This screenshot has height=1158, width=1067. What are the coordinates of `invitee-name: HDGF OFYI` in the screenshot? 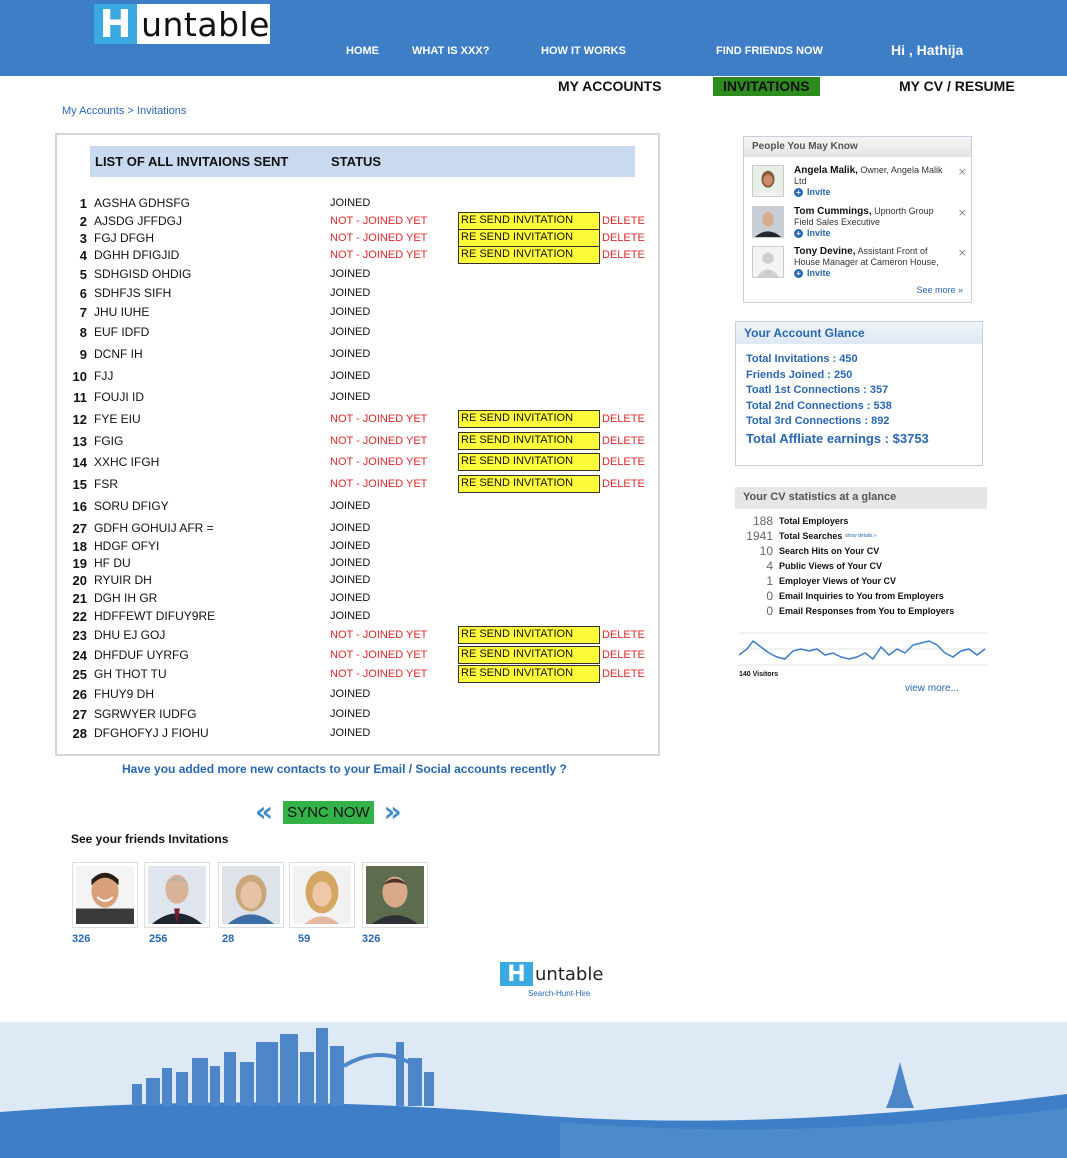 It's located at (127, 546).